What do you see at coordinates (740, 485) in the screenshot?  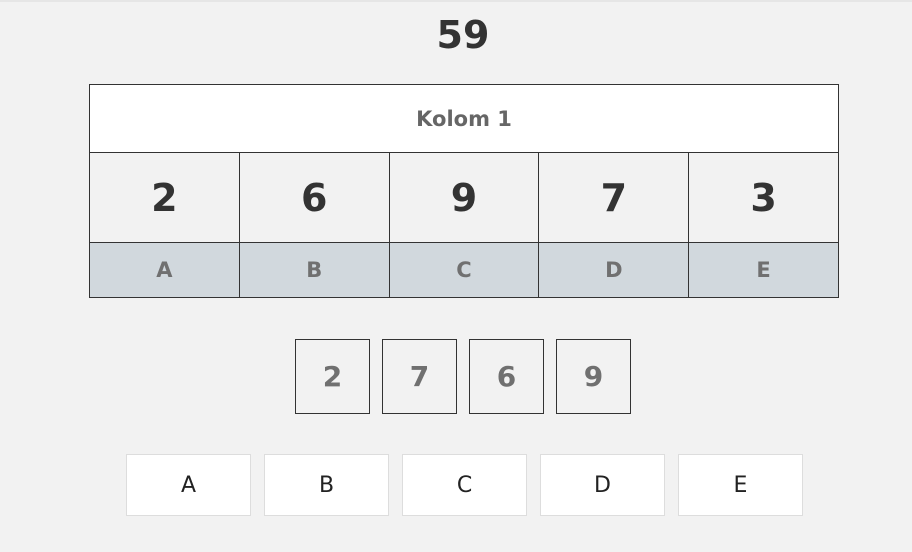 I see `answer-button-e: E` at bounding box center [740, 485].